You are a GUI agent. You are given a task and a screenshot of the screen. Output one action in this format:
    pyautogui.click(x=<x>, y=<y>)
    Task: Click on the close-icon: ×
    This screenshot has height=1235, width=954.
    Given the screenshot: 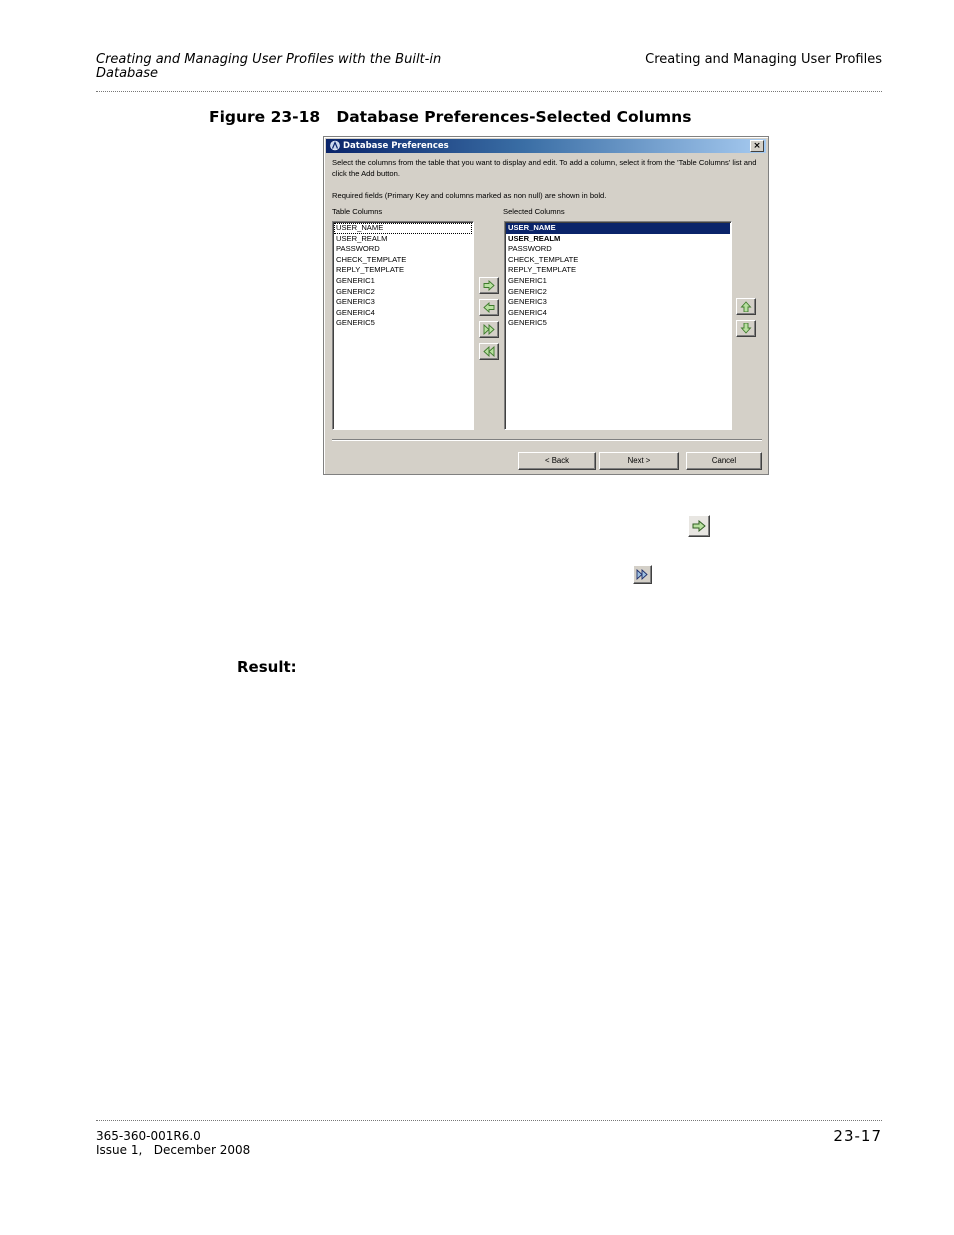 What is the action you would take?
    pyautogui.click(x=757, y=146)
    